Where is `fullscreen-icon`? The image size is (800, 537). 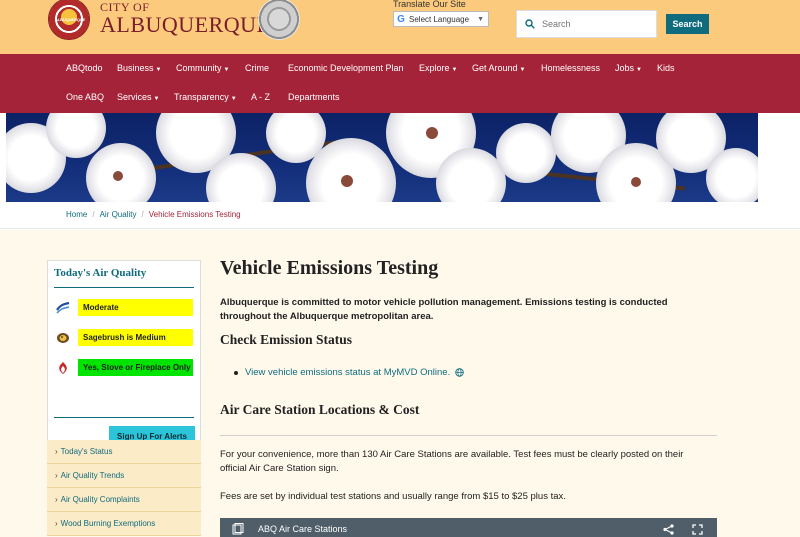 fullscreen-icon is located at coordinates (697, 529).